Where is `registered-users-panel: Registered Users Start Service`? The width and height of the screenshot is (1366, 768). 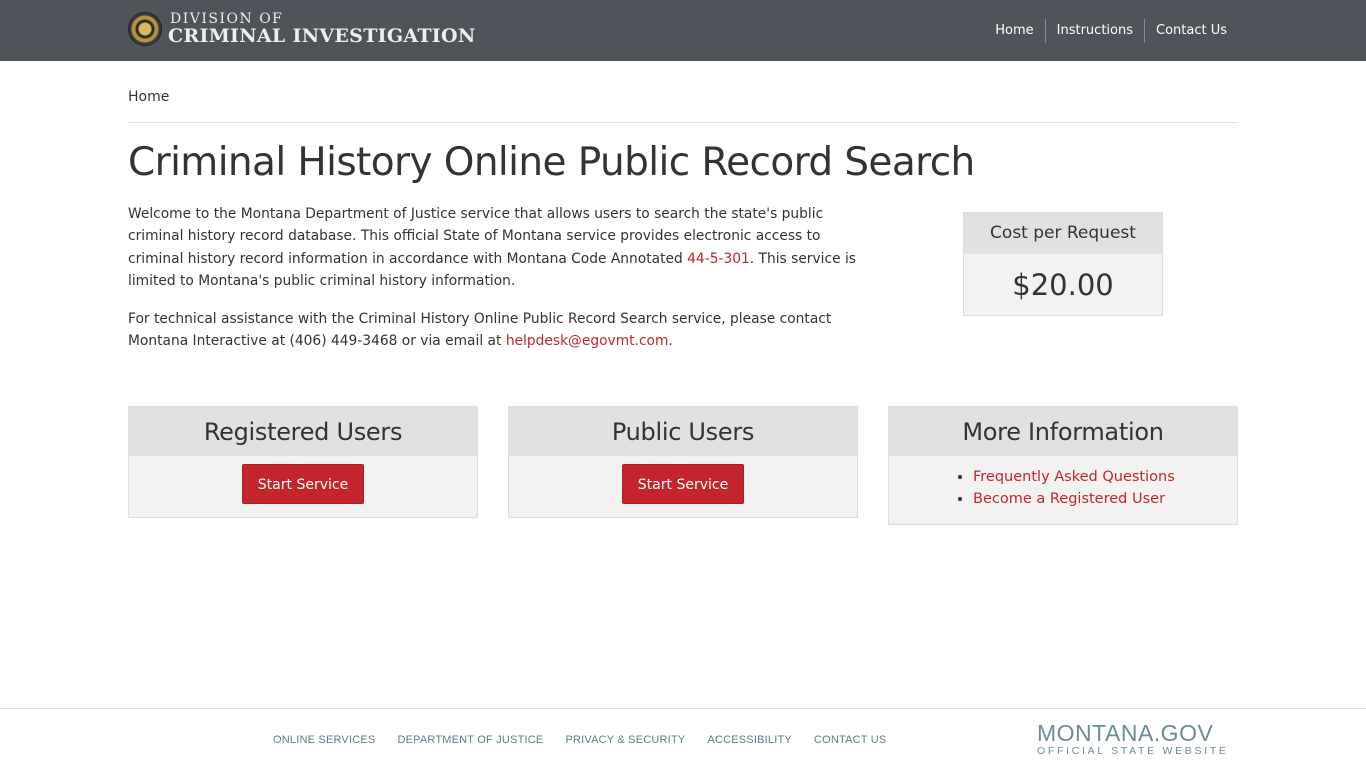
registered-users-panel: Registered Users Start Service is located at coordinates (303, 462).